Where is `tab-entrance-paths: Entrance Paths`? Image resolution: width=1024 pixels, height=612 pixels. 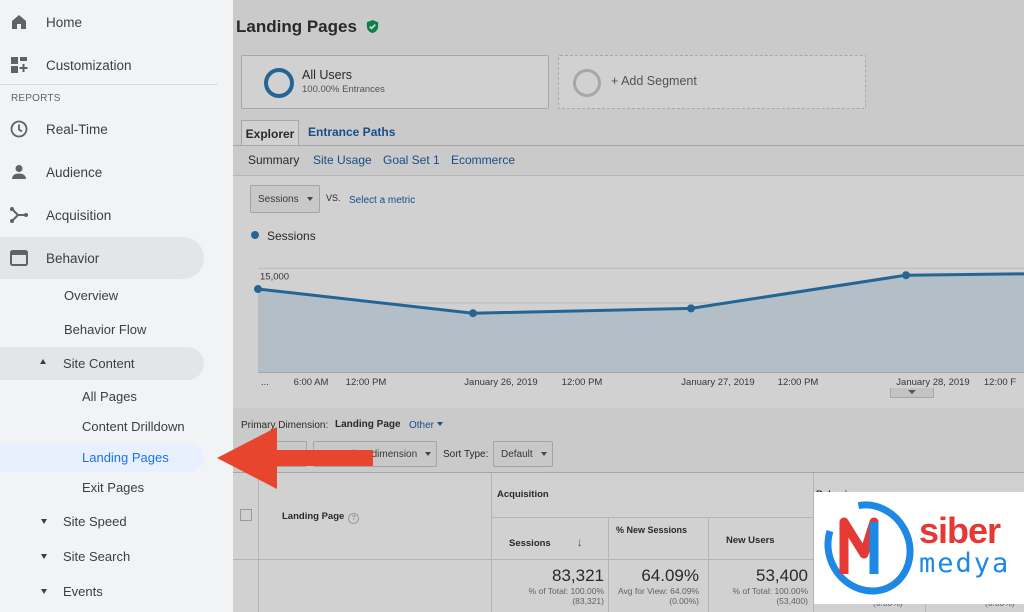
tab-entrance-paths: Entrance Paths is located at coordinates (351, 132).